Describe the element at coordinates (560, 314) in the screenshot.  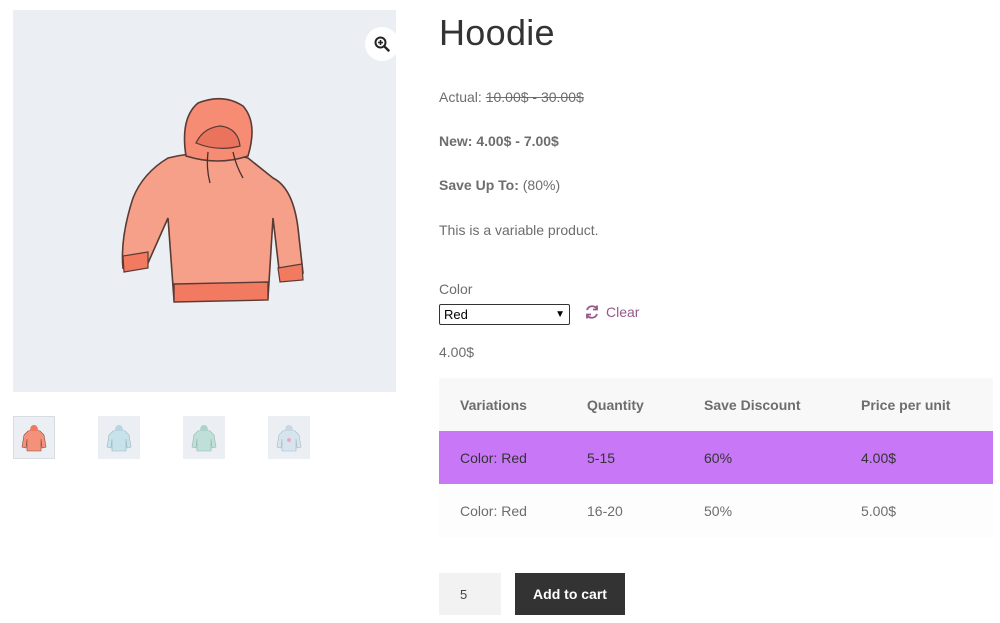
I see `chevron-down-icon: ▼` at that location.